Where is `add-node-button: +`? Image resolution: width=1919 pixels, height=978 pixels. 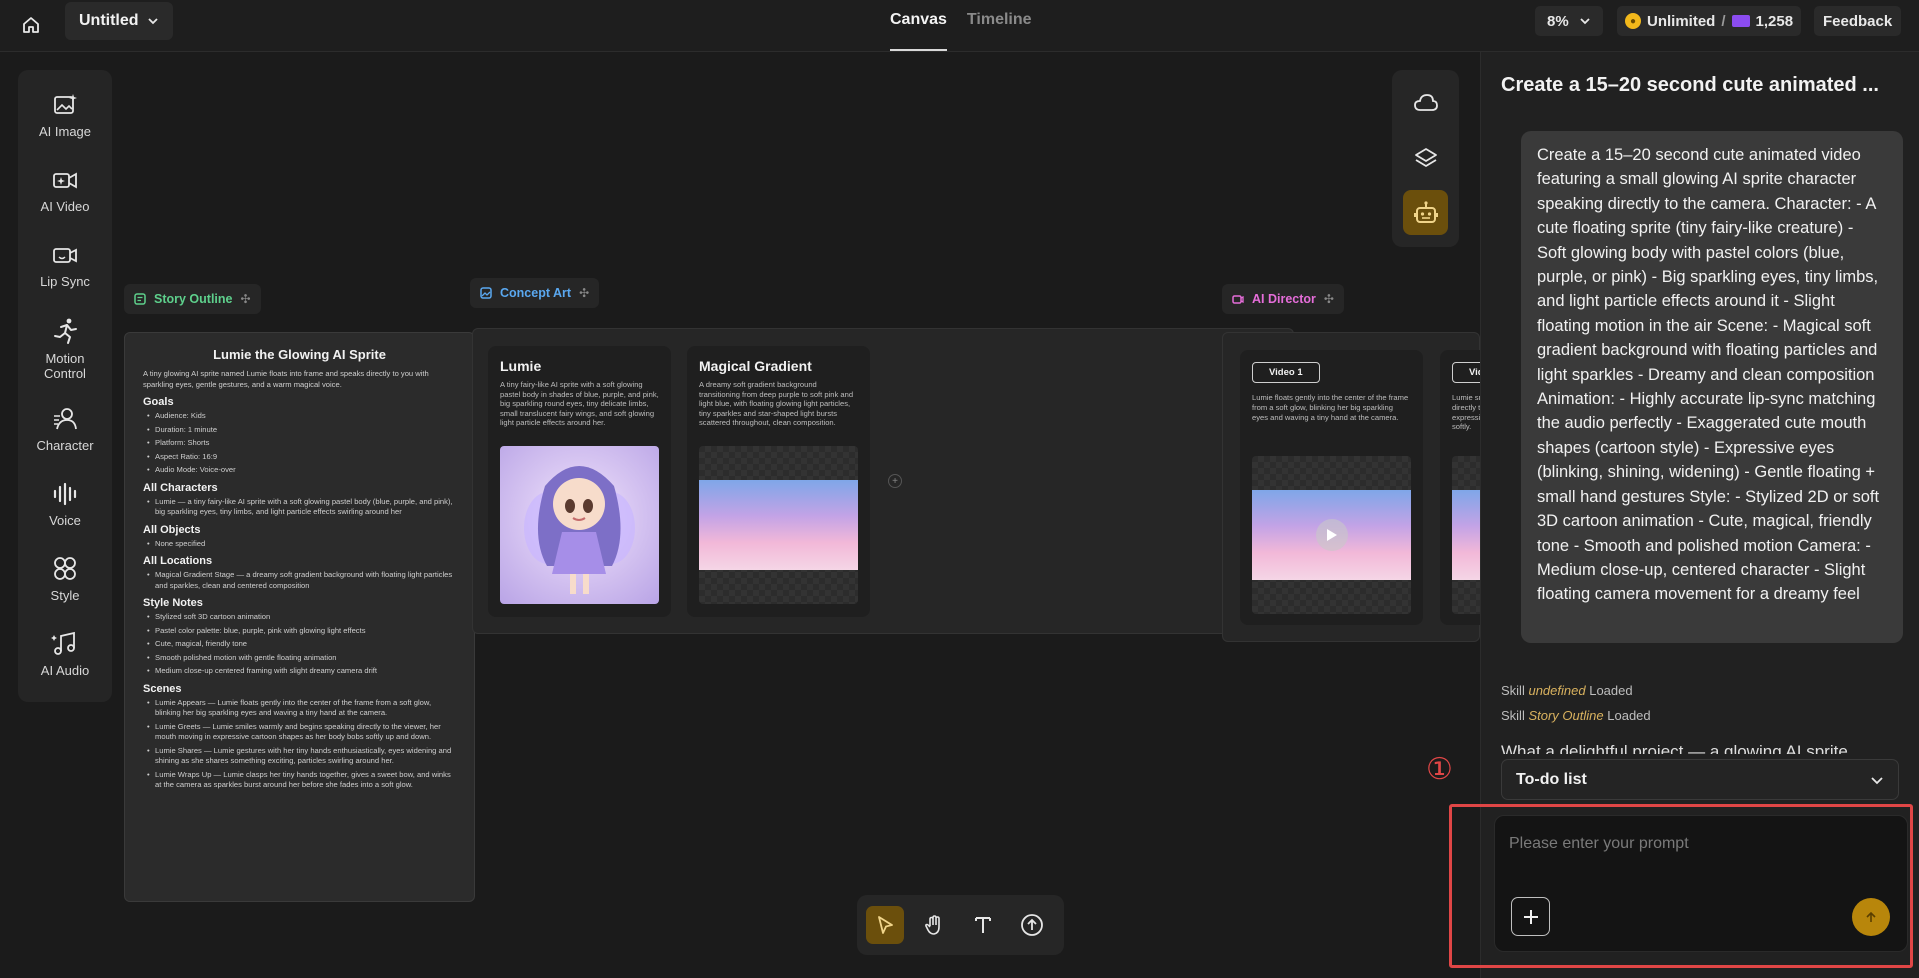 add-node-button: + is located at coordinates (895, 481).